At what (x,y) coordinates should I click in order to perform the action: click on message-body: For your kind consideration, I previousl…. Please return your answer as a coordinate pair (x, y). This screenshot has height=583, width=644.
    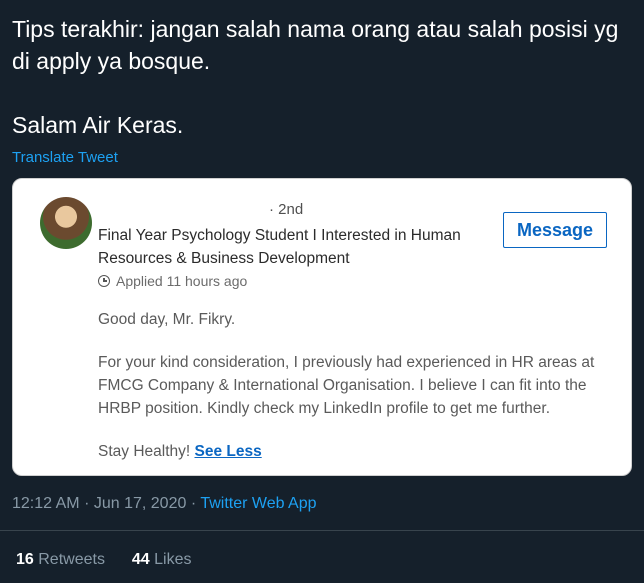
    Looking at the image, I should click on (346, 385).